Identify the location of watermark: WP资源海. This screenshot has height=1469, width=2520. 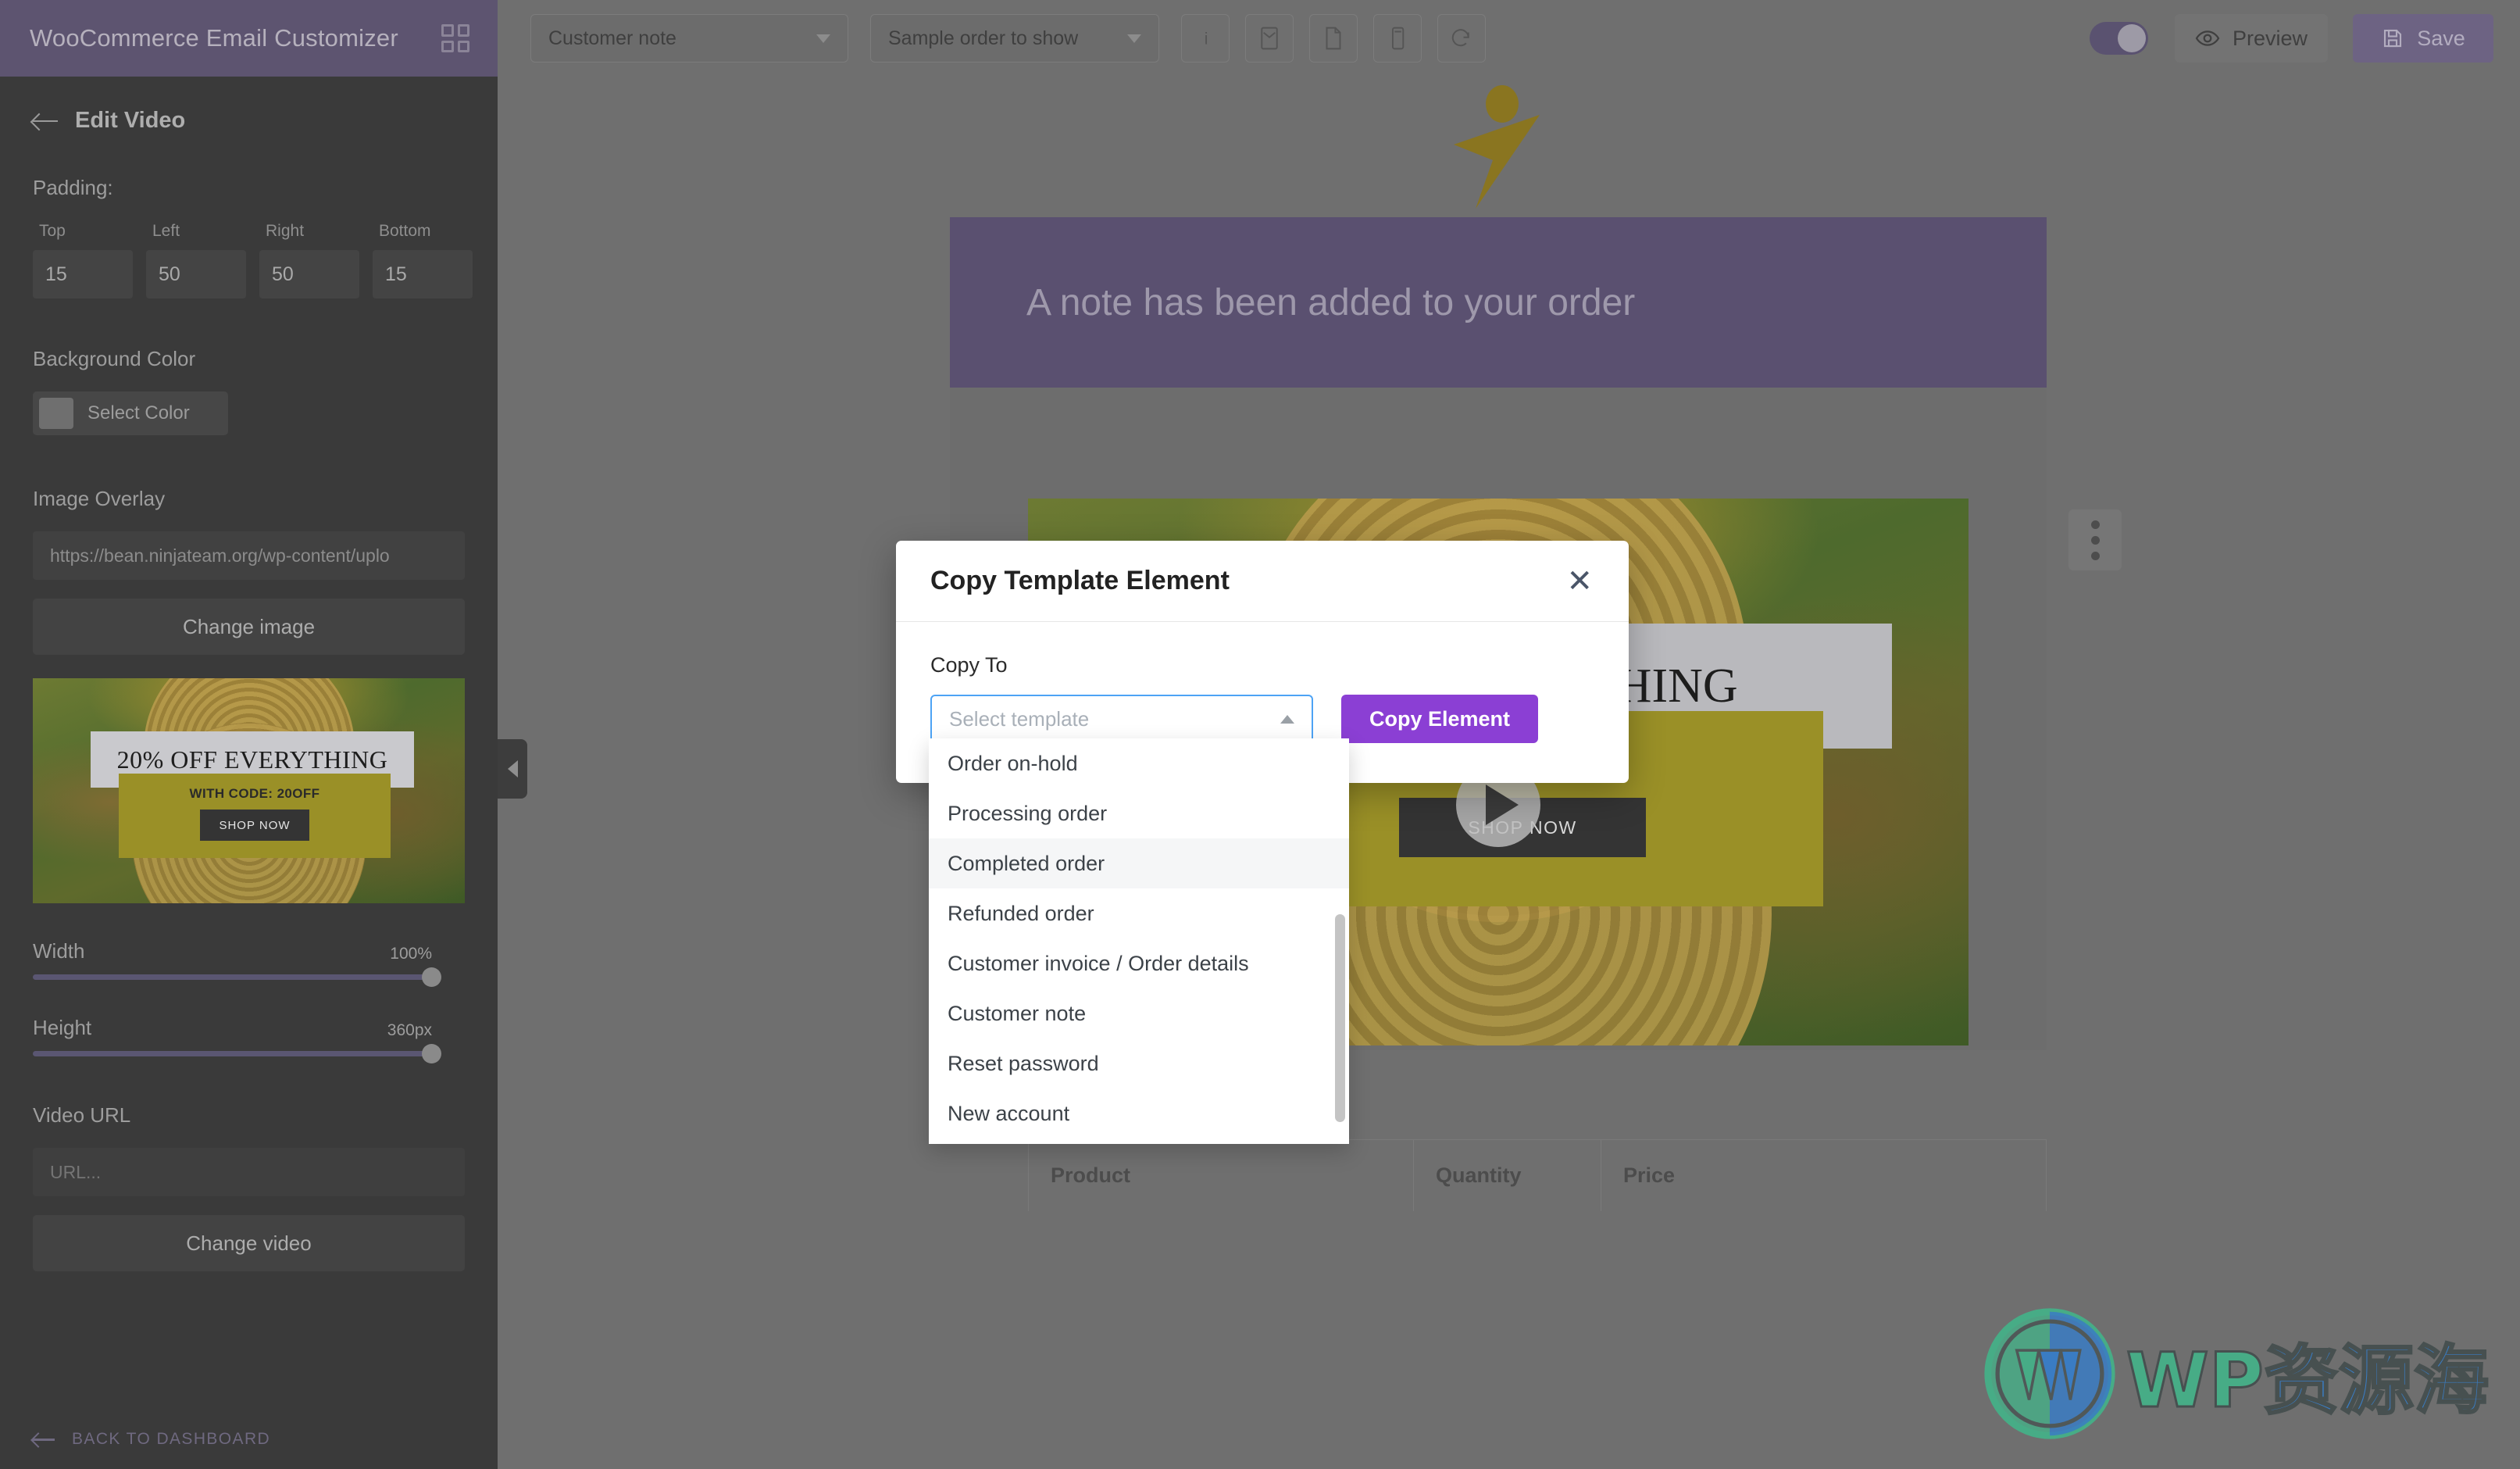
(2235, 1373).